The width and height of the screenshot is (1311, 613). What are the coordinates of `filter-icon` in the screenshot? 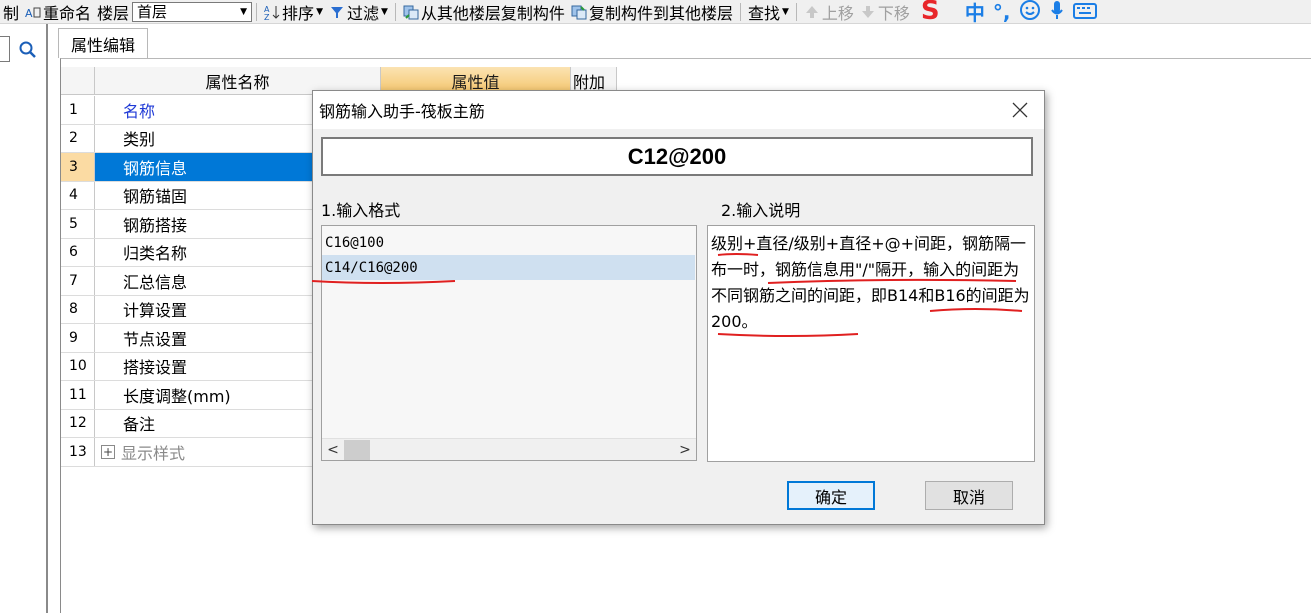 It's located at (337, 12).